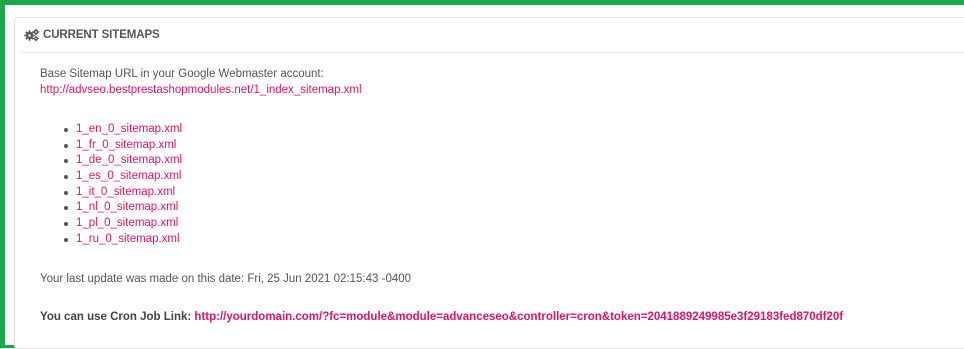 This screenshot has width=964, height=349. What do you see at coordinates (125, 192) in the screenshot?
I see `sitemap-link-it: 1_it_0_sitemap.xml` at bounding box center [125, 192].